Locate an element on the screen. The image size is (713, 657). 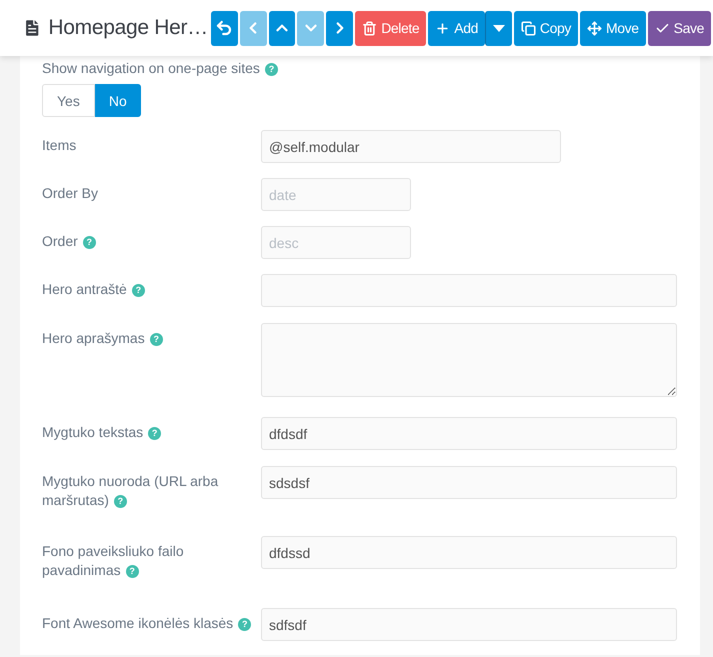
input-field is located at coordinates (469, 290).